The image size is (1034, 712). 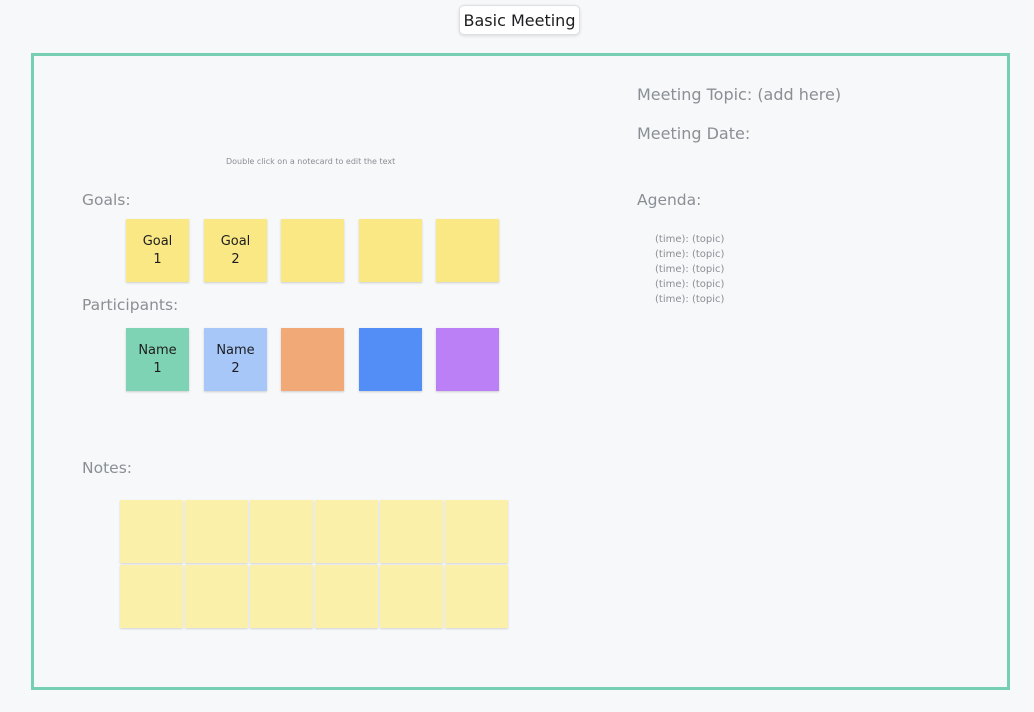 What do you see at coordinates (130, 305) in the screenshot?
I see `participants-label: Participants:` at bounding box center [130, 305].